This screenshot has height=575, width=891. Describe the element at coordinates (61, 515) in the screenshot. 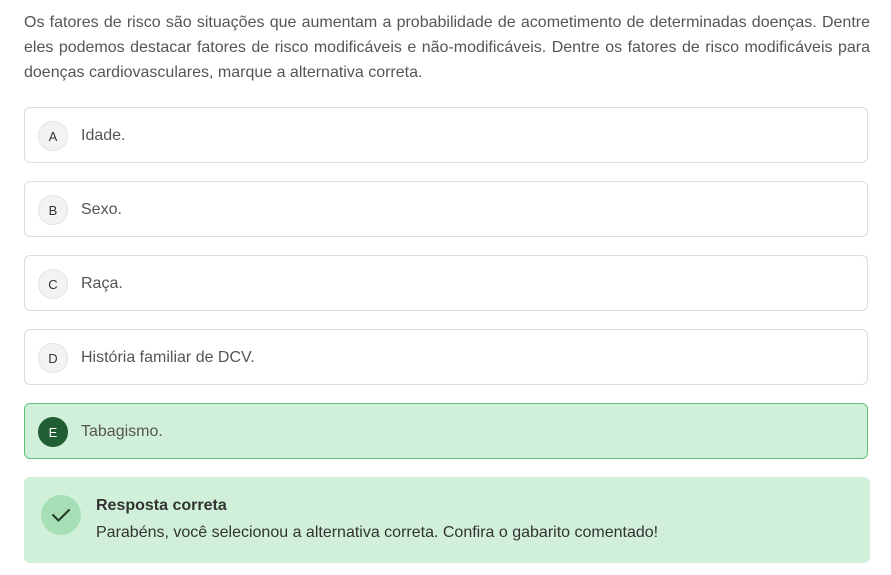

I see `check-icon` at that location.